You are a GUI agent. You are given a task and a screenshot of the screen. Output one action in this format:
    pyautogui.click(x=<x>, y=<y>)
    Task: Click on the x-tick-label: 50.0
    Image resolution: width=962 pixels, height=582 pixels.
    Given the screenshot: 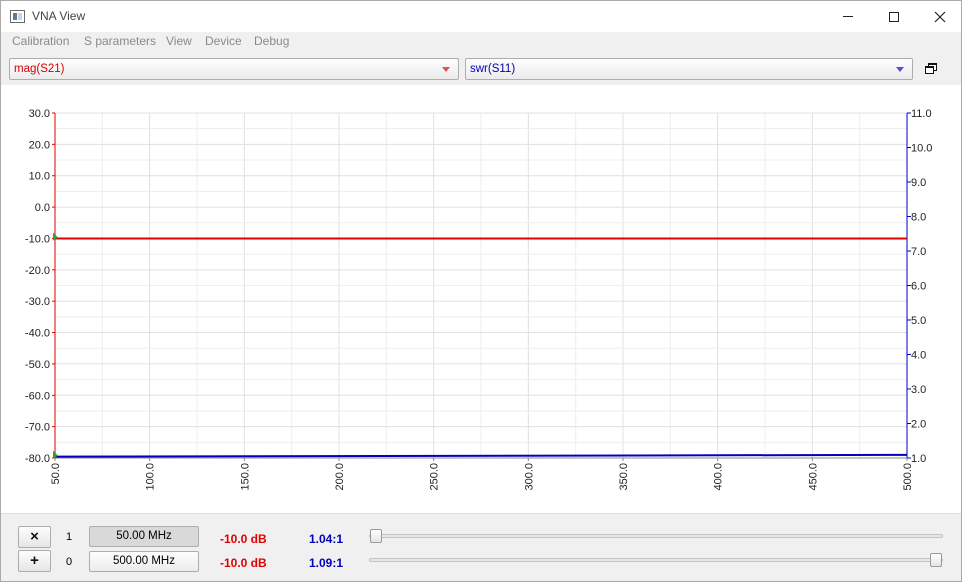 What is the action you would take?
    pyautogui.click(x=56, y=473)
    